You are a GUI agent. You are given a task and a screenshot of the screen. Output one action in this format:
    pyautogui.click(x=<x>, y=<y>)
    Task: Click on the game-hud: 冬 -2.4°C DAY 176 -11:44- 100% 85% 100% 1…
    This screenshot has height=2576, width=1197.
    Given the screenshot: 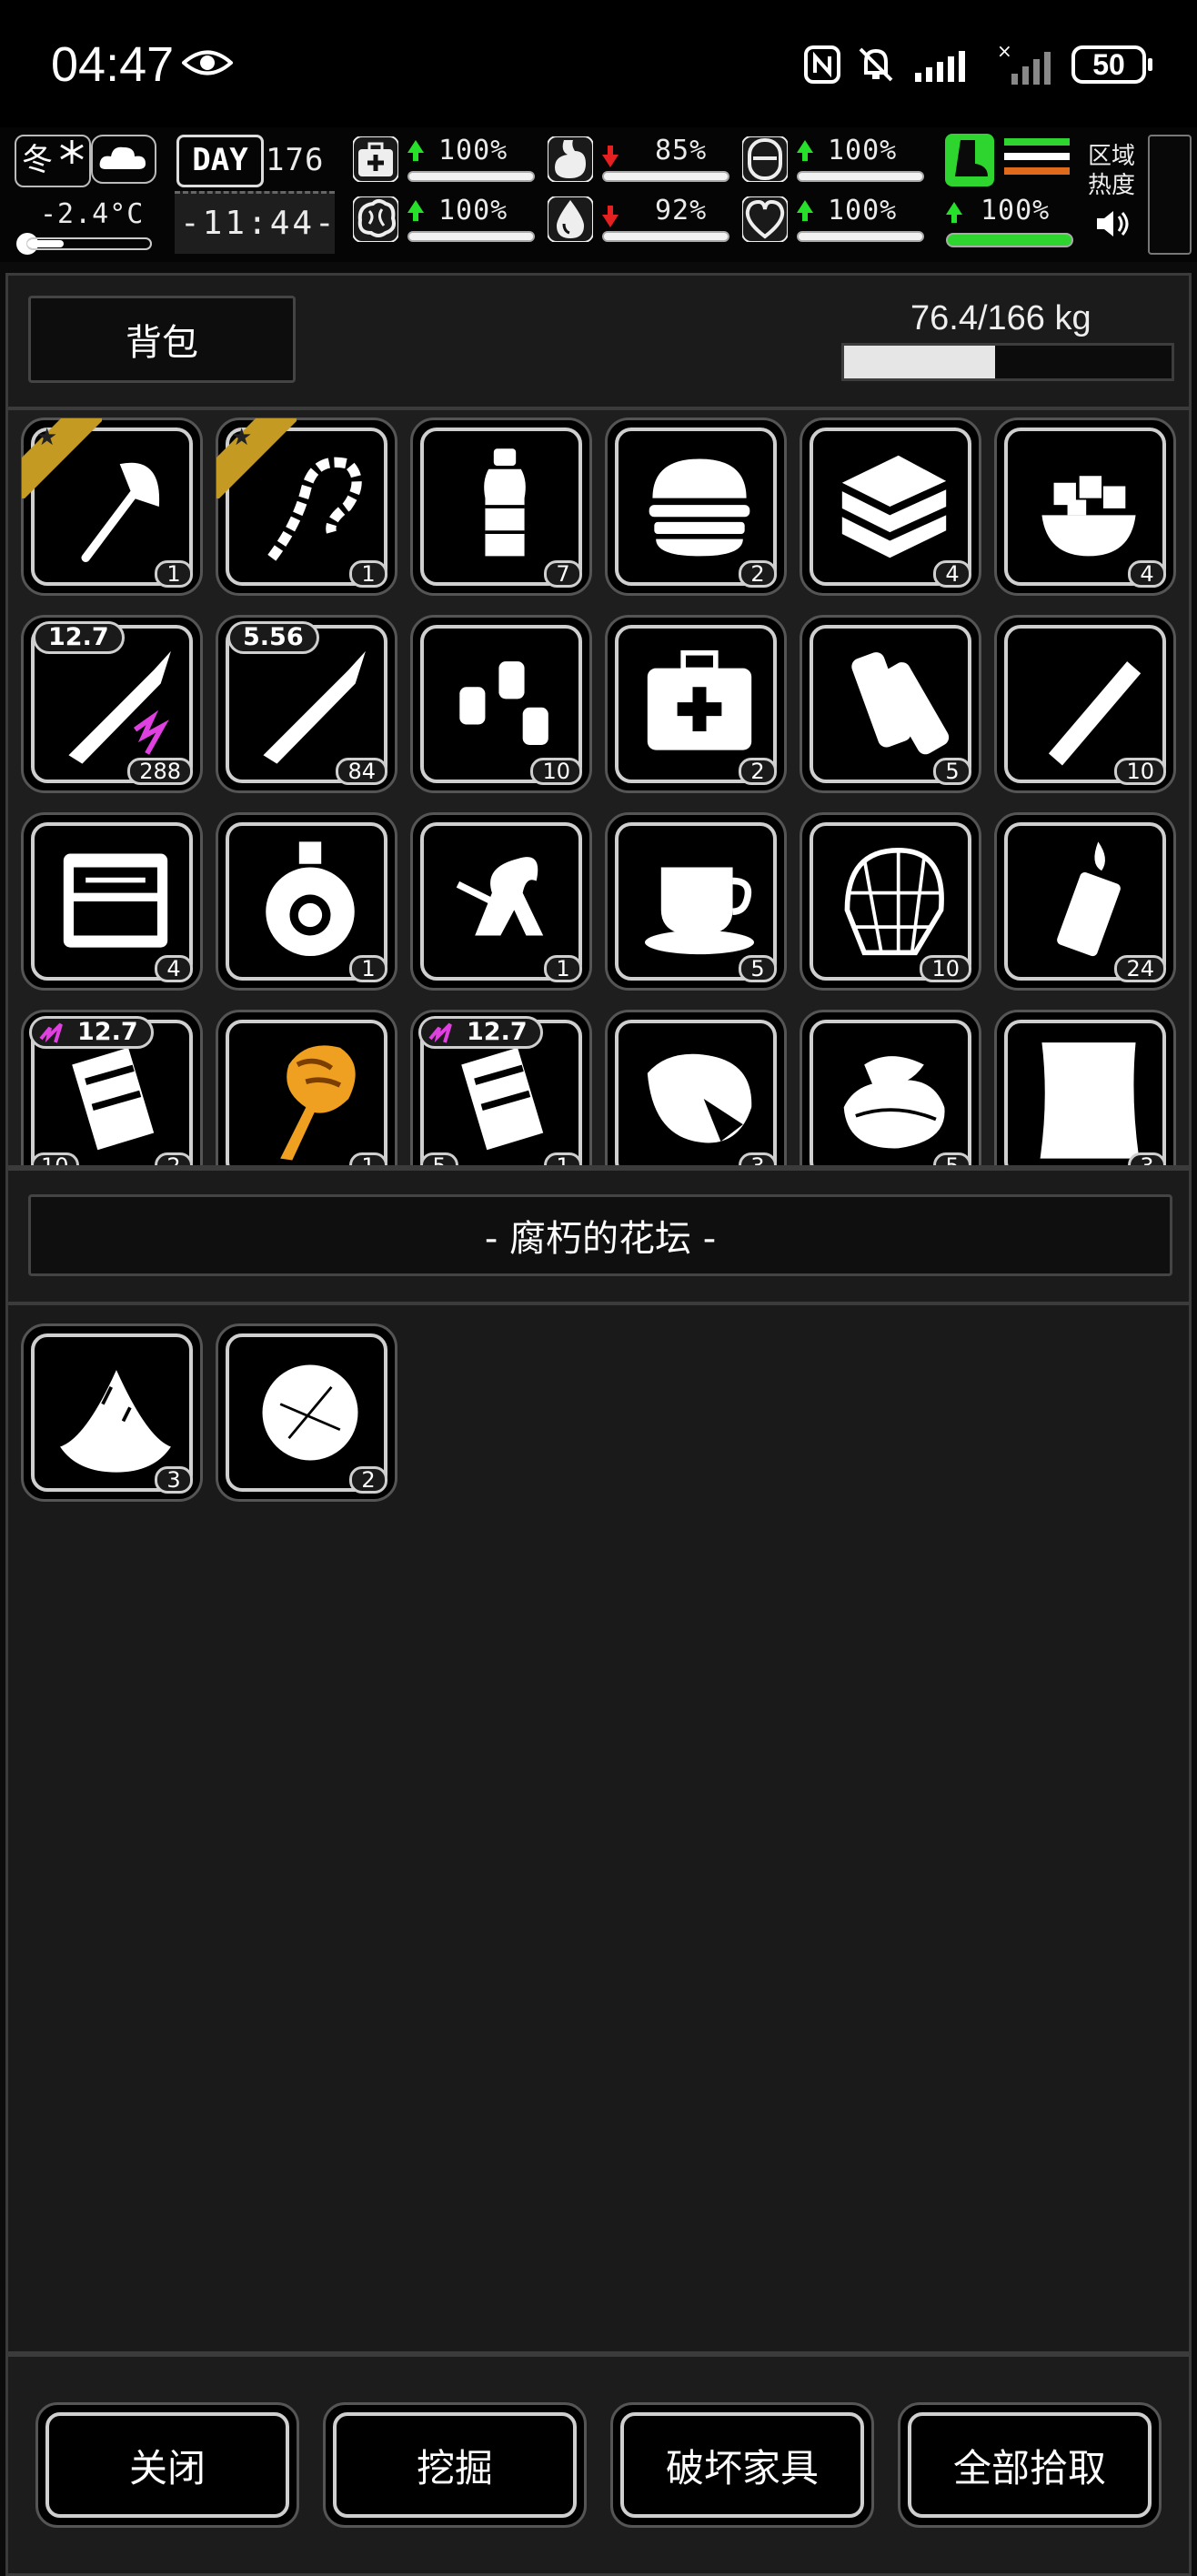 What is the action you would take?
    pyautogui.click(x=598, y=194)
    